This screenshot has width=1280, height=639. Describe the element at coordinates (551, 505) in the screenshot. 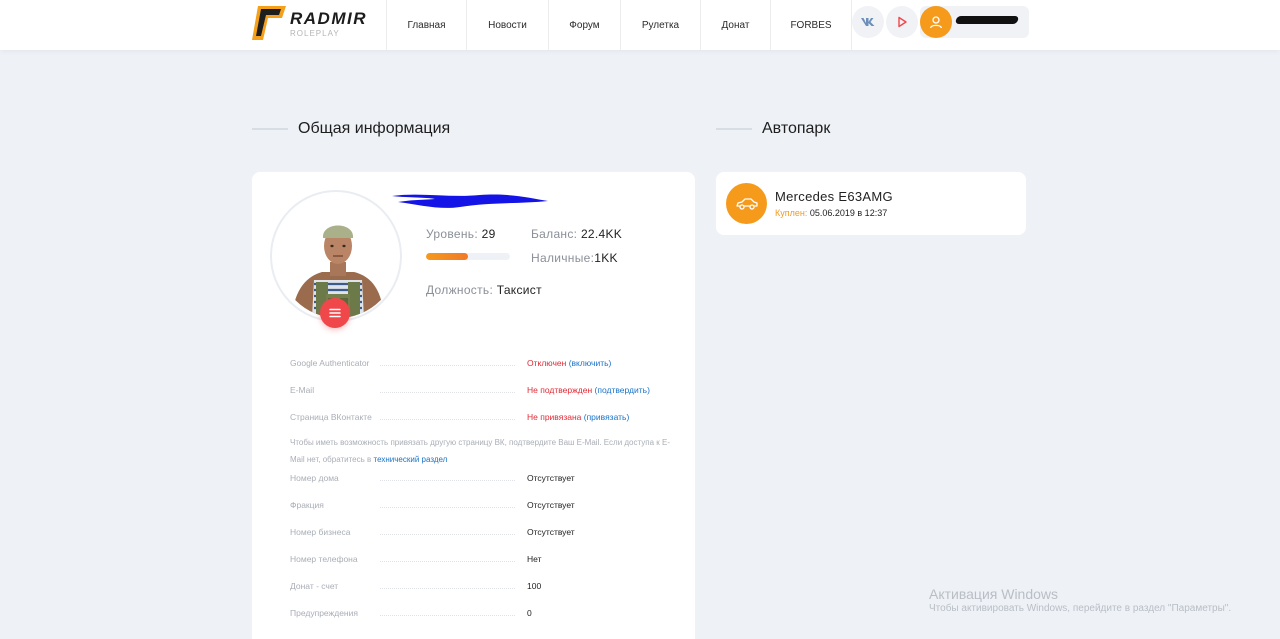

I see `faction-value: Отсутствует` at that location.